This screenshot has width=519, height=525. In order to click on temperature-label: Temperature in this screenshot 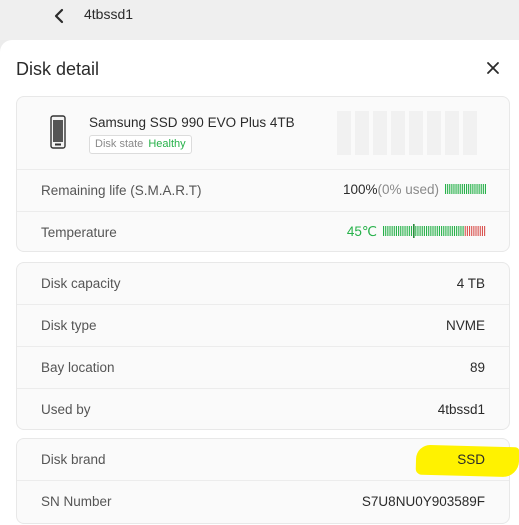, I will do `click(79, 232)`.